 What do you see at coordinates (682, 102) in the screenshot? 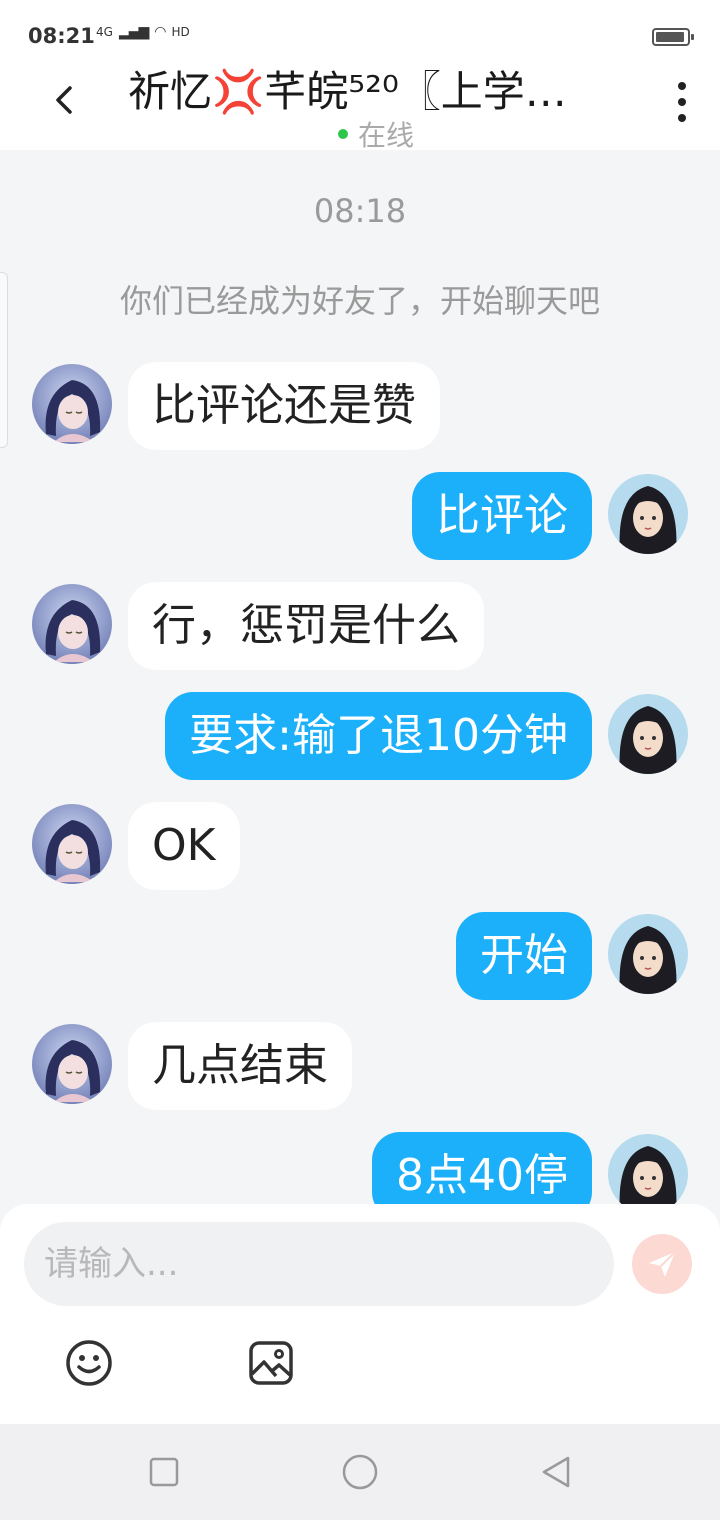
I see `more-button` at bounding box center [682, 102].